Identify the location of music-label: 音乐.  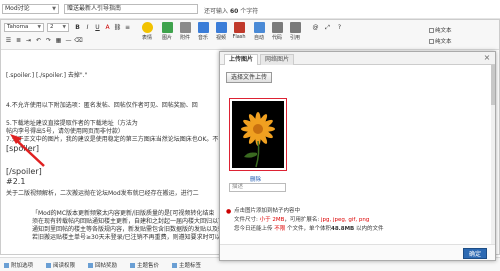
(202, 38).